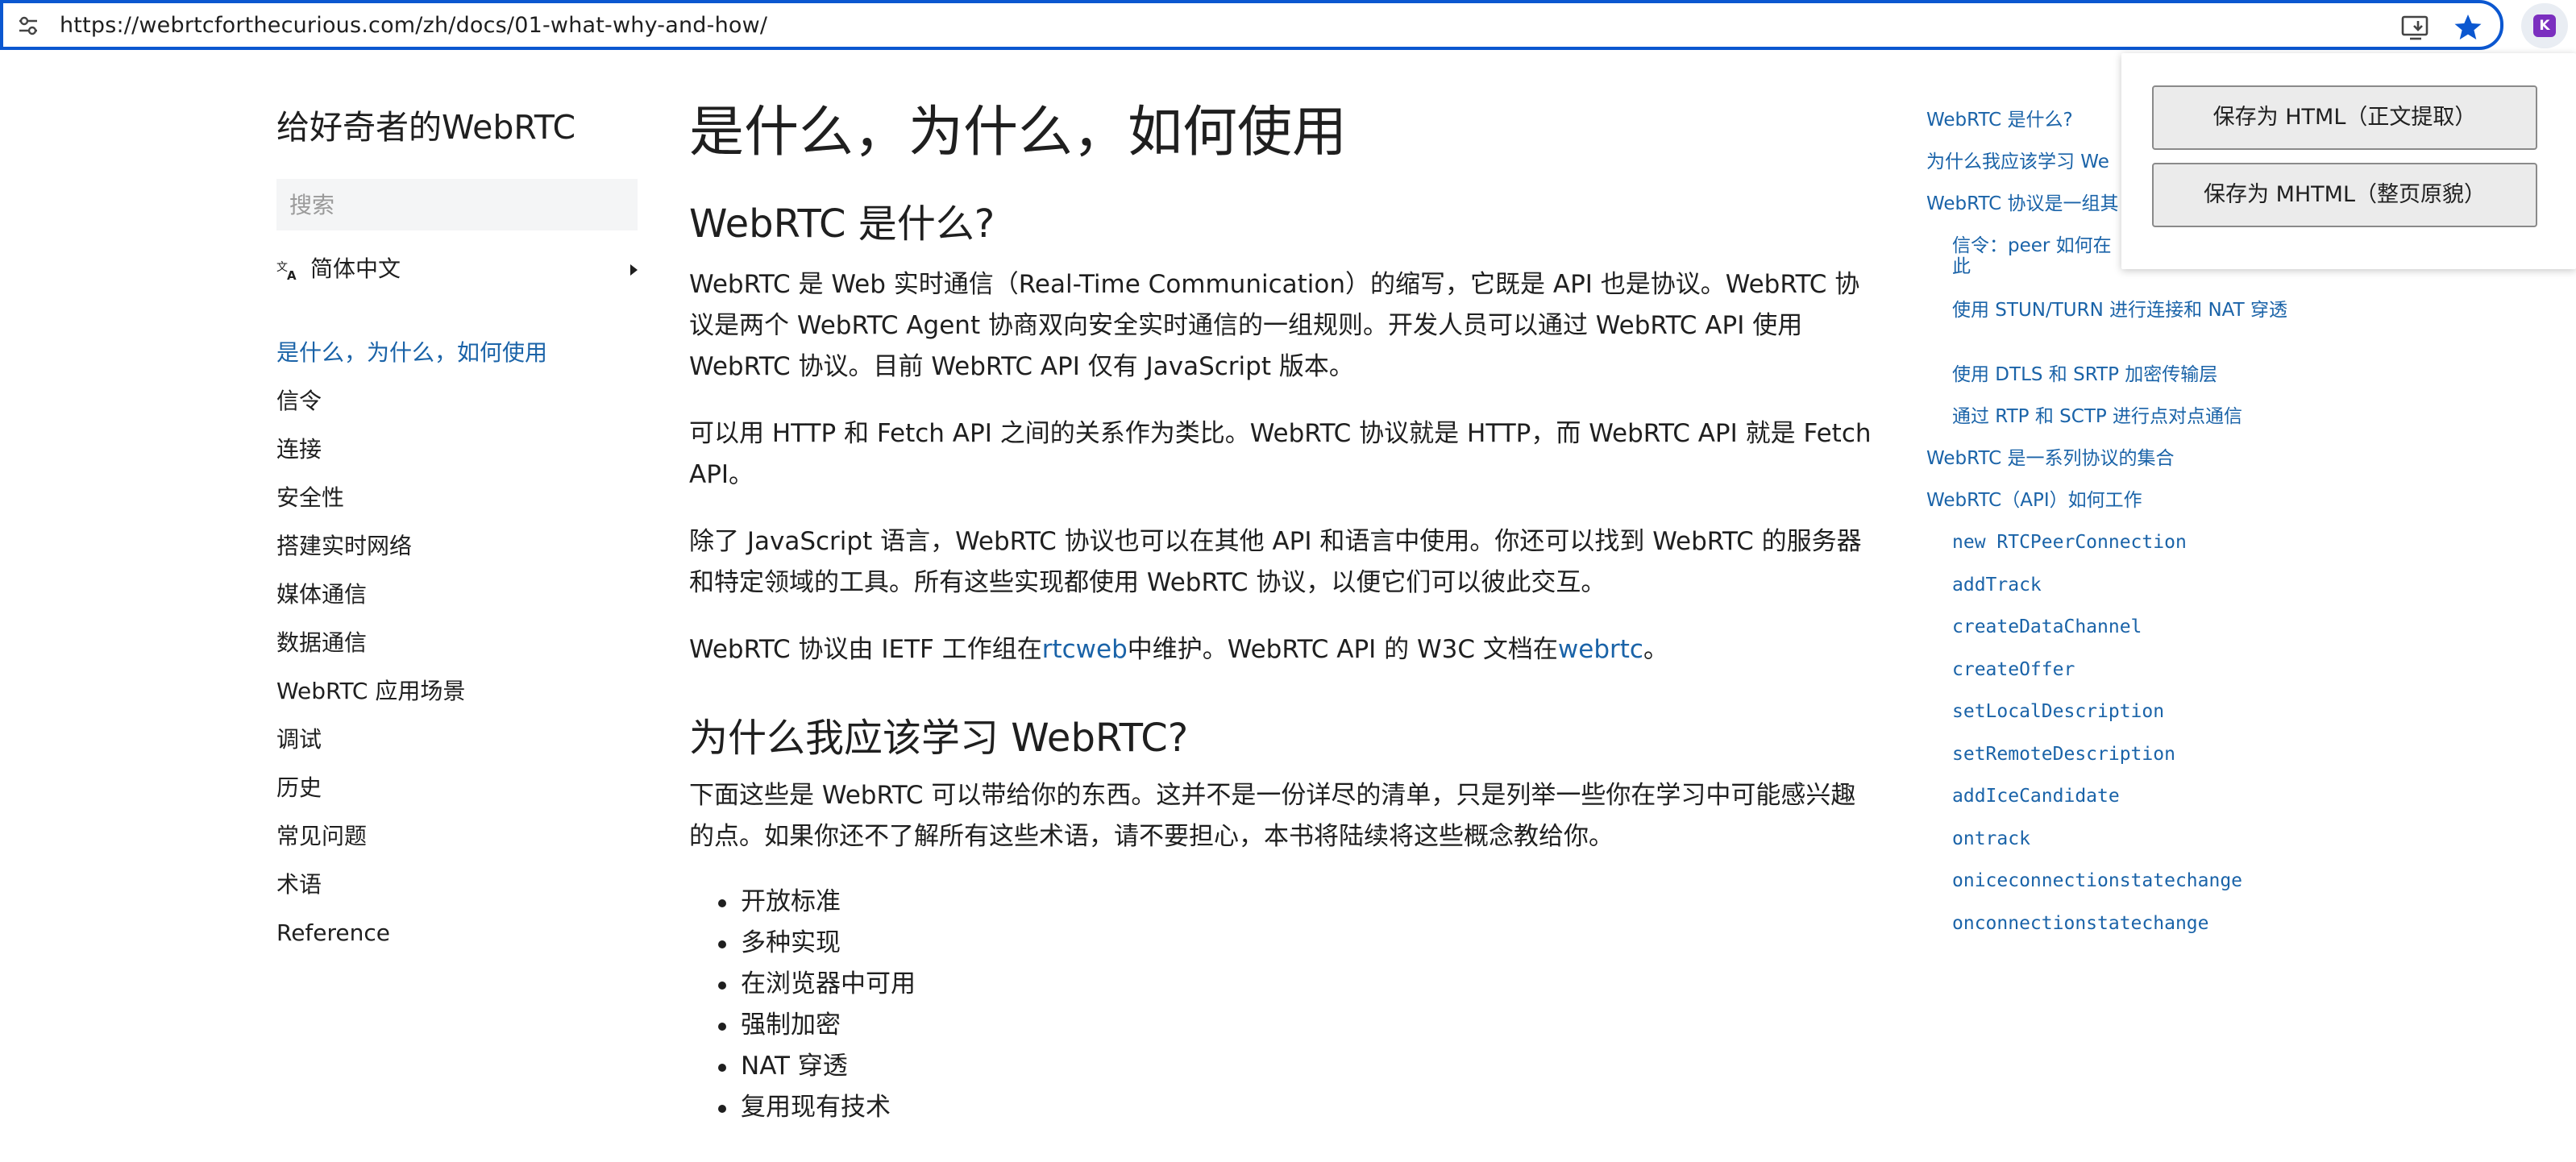 The width and height of the screenshot is (2576, 1162). Describe the element at coordinates (791, 901) in the screenshot. I see `list-item-text: 开放标准` at that location.